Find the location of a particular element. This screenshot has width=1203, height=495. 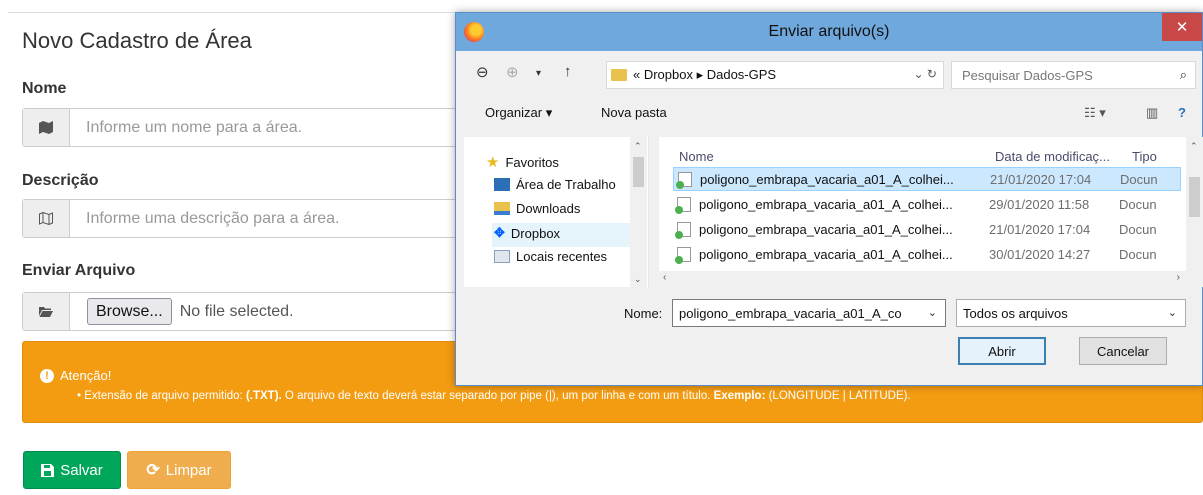

downloads-icon is located at coordinates (502, 208).